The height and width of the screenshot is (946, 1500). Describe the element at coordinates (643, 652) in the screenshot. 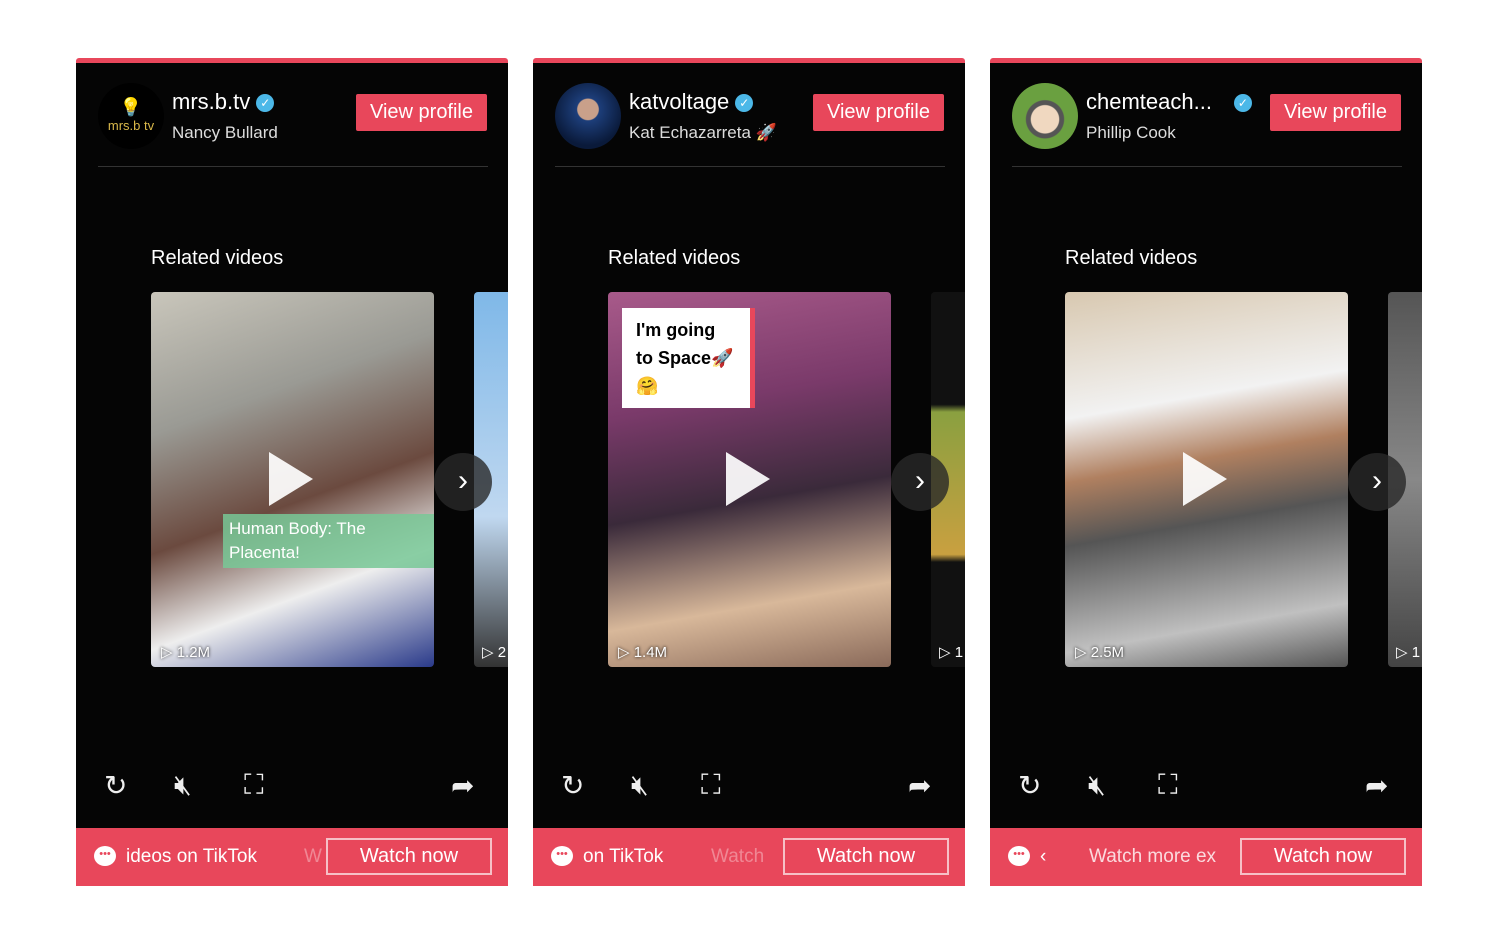

I see `view-count: ▷ 1.4M` at that location.